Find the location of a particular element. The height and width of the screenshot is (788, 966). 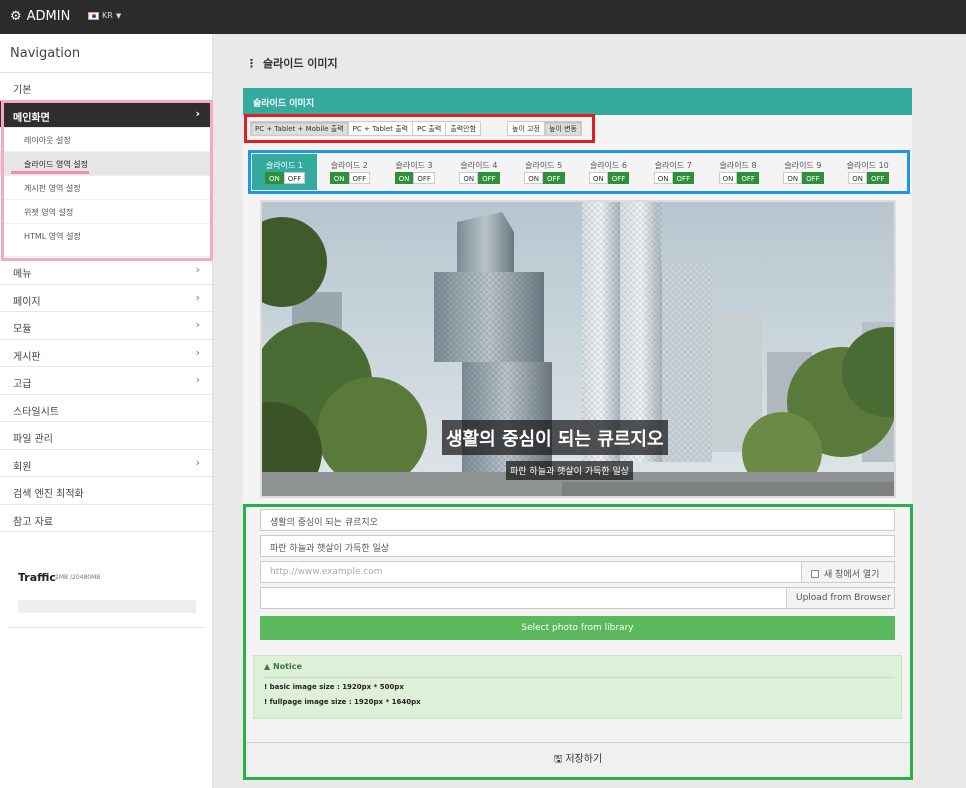

notice-title: ▲ Notice is located at coordinates (283, 666).